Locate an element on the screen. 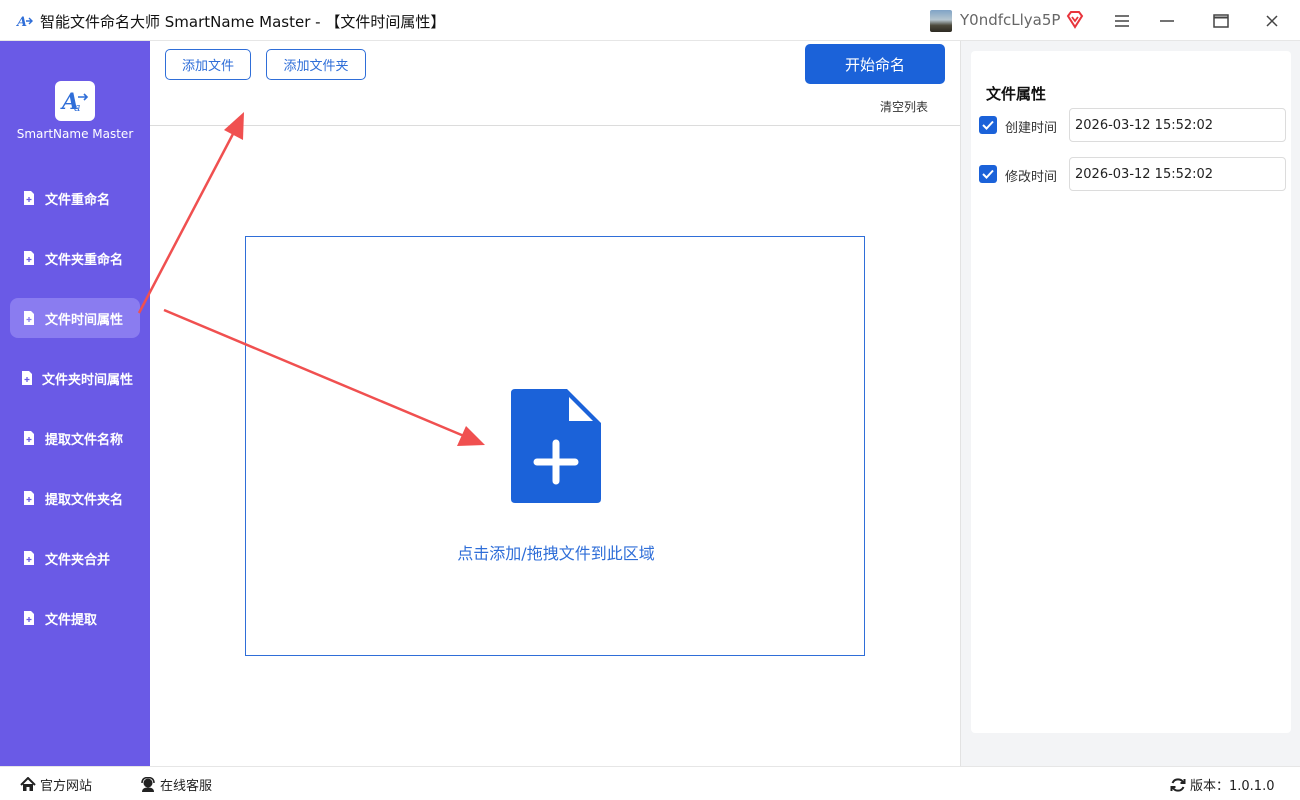  sidebar-item-label: 文件提取 is located at coordinates (71, 620).